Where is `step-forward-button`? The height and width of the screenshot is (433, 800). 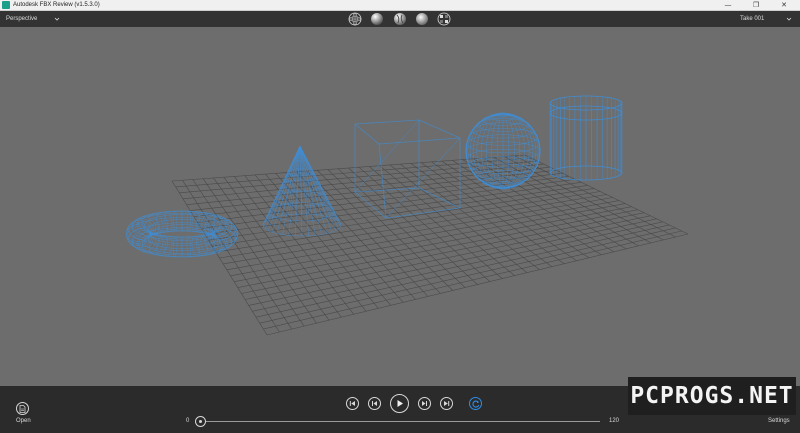 step-forward-button is located at coordinates (424, 403).